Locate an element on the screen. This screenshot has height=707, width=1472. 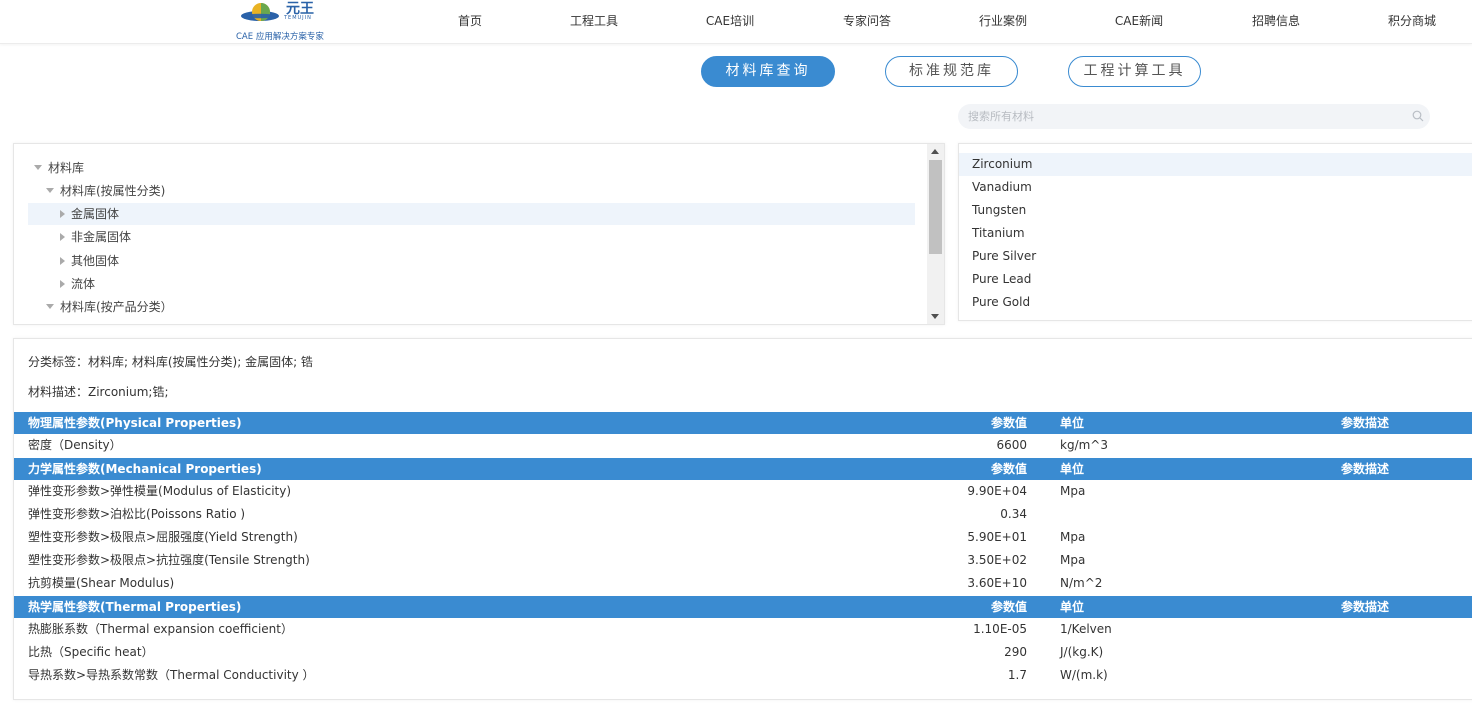
param-value: 5.90E+01 is located at coordinates (997, 537).